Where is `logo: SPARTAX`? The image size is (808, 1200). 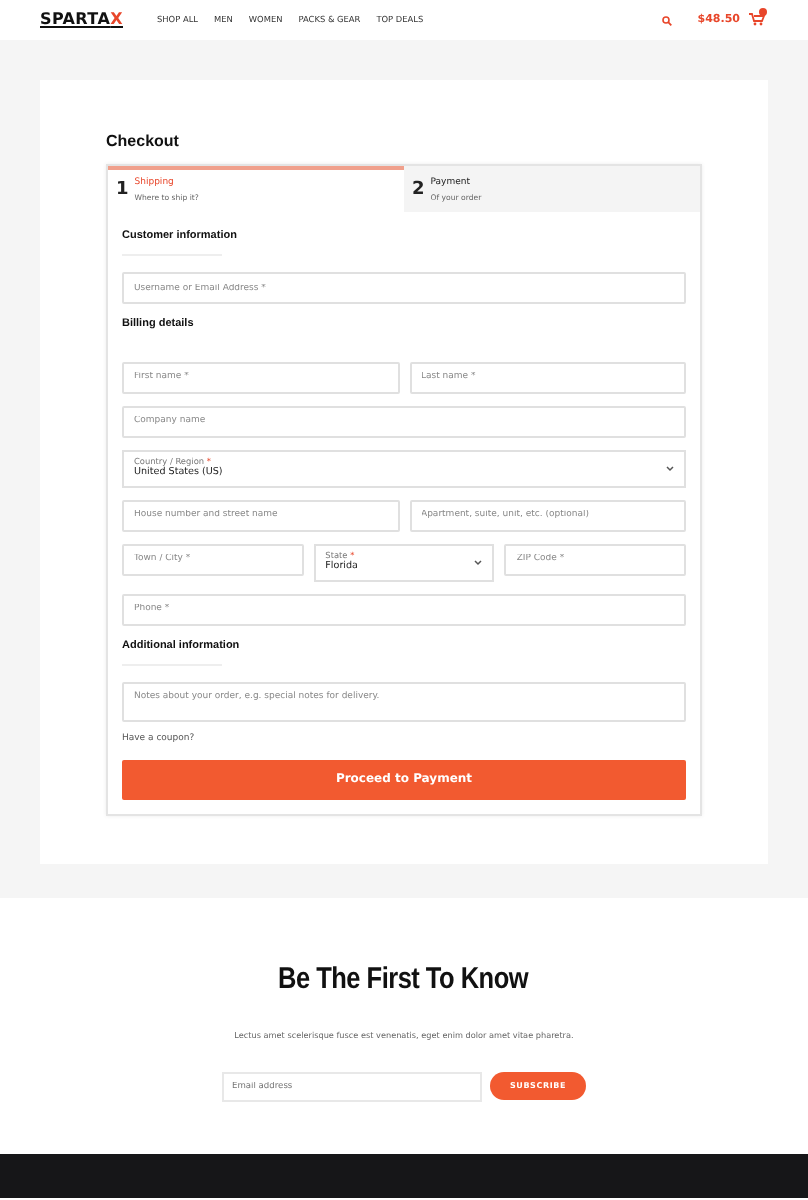 logo: SPARTAX is located at coordinates (81, 20).